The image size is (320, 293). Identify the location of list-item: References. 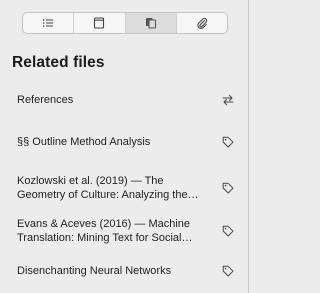
(124, 100).